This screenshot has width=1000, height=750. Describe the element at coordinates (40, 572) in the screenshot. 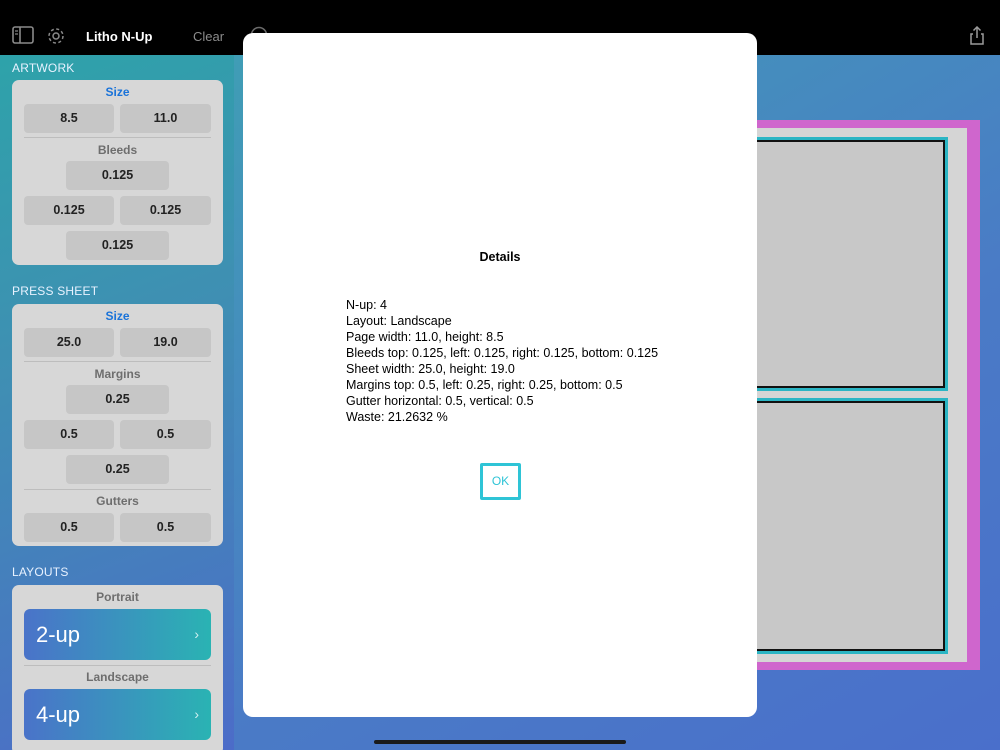

I see `layouts-header: LAYOUTS` at that location.